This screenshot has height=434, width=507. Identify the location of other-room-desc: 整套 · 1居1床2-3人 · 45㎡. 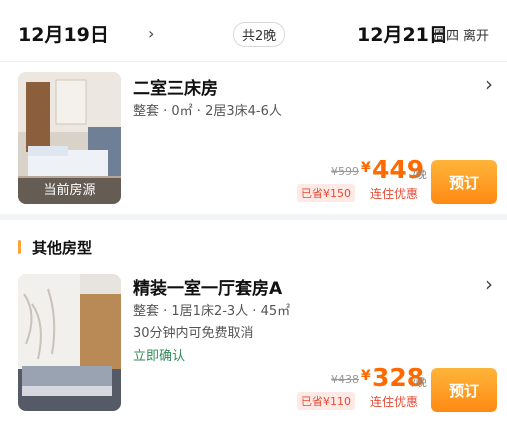
(212, 311).